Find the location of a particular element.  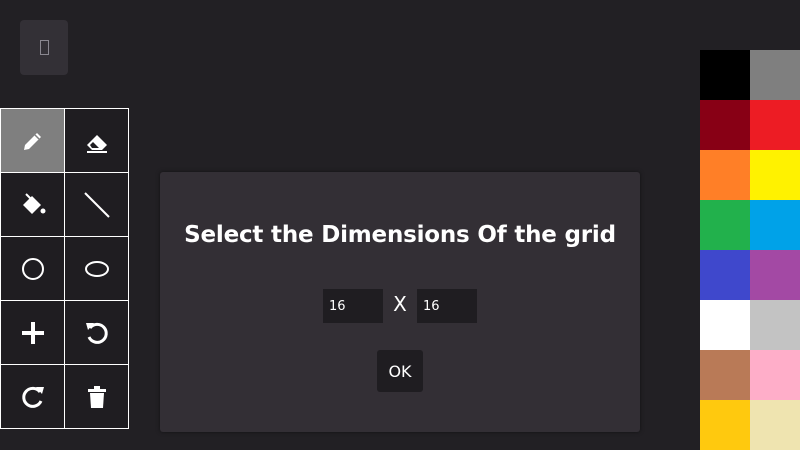

mobile-phone-icon is located at coordinates (44, 47).